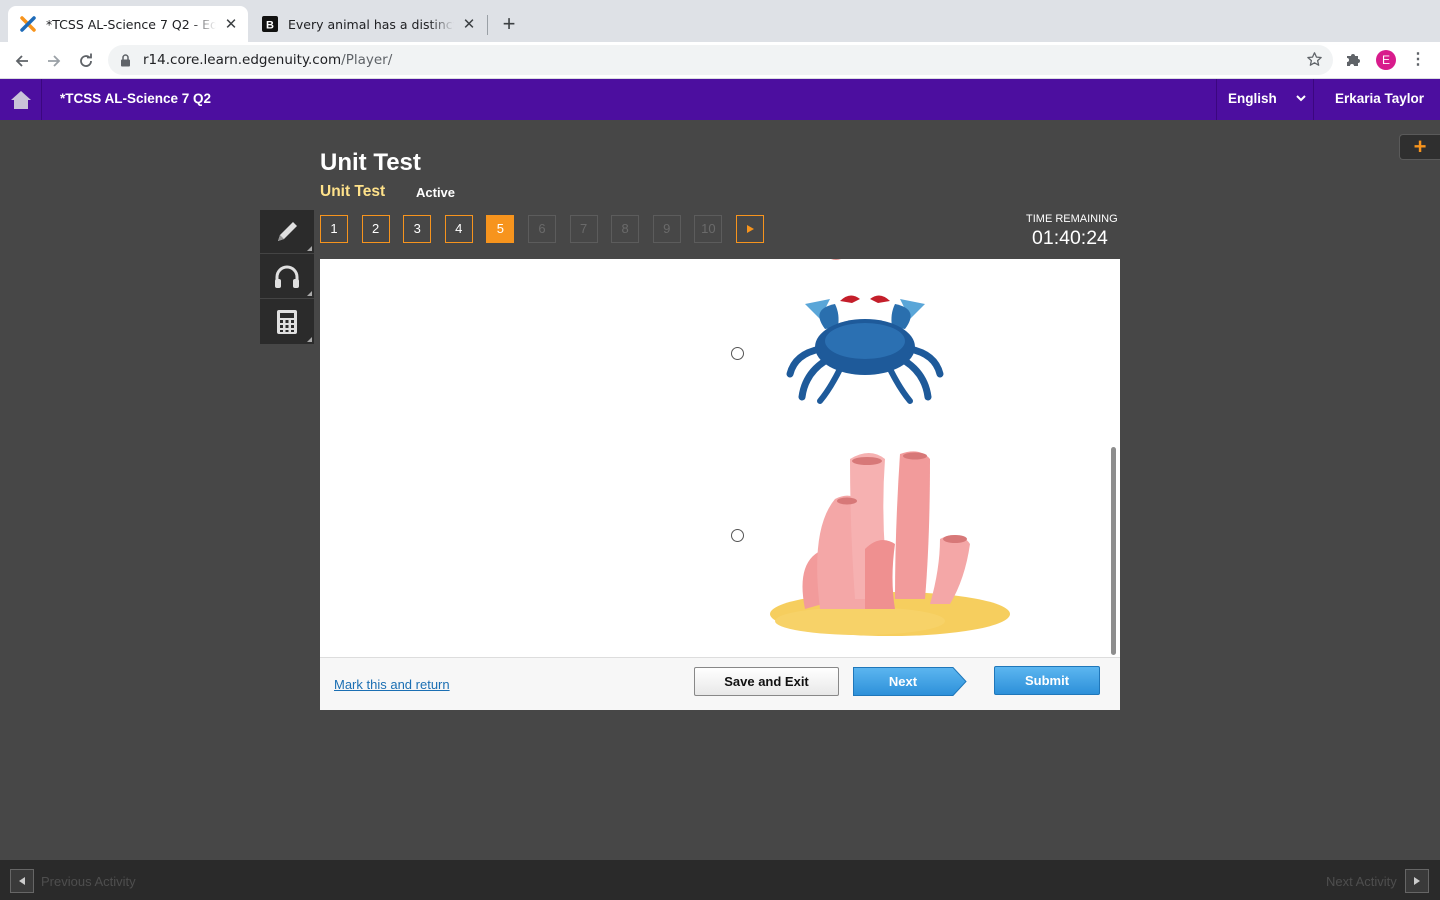 This screenshot has width=1440, height=900. What do you see at coordinates (458, 229) in the screenshot?
I see `question-4-button: 4` at bounding box center [458, 229].